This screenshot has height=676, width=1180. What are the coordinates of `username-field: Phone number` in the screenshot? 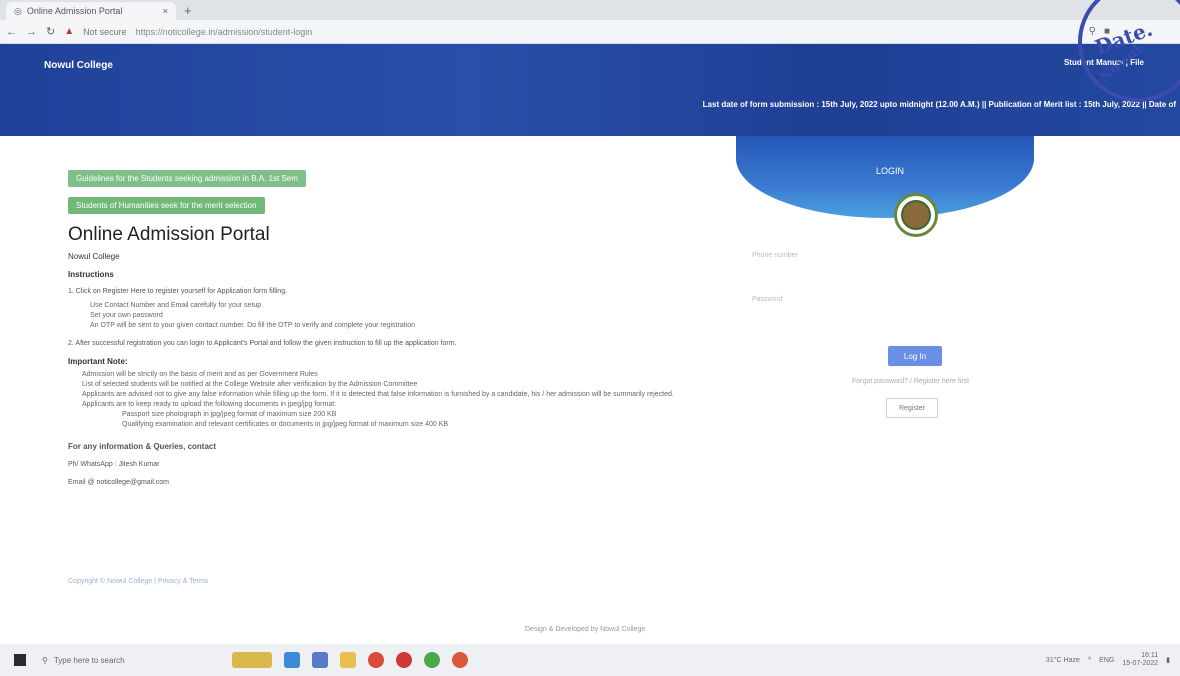 It's located at (775, 255).